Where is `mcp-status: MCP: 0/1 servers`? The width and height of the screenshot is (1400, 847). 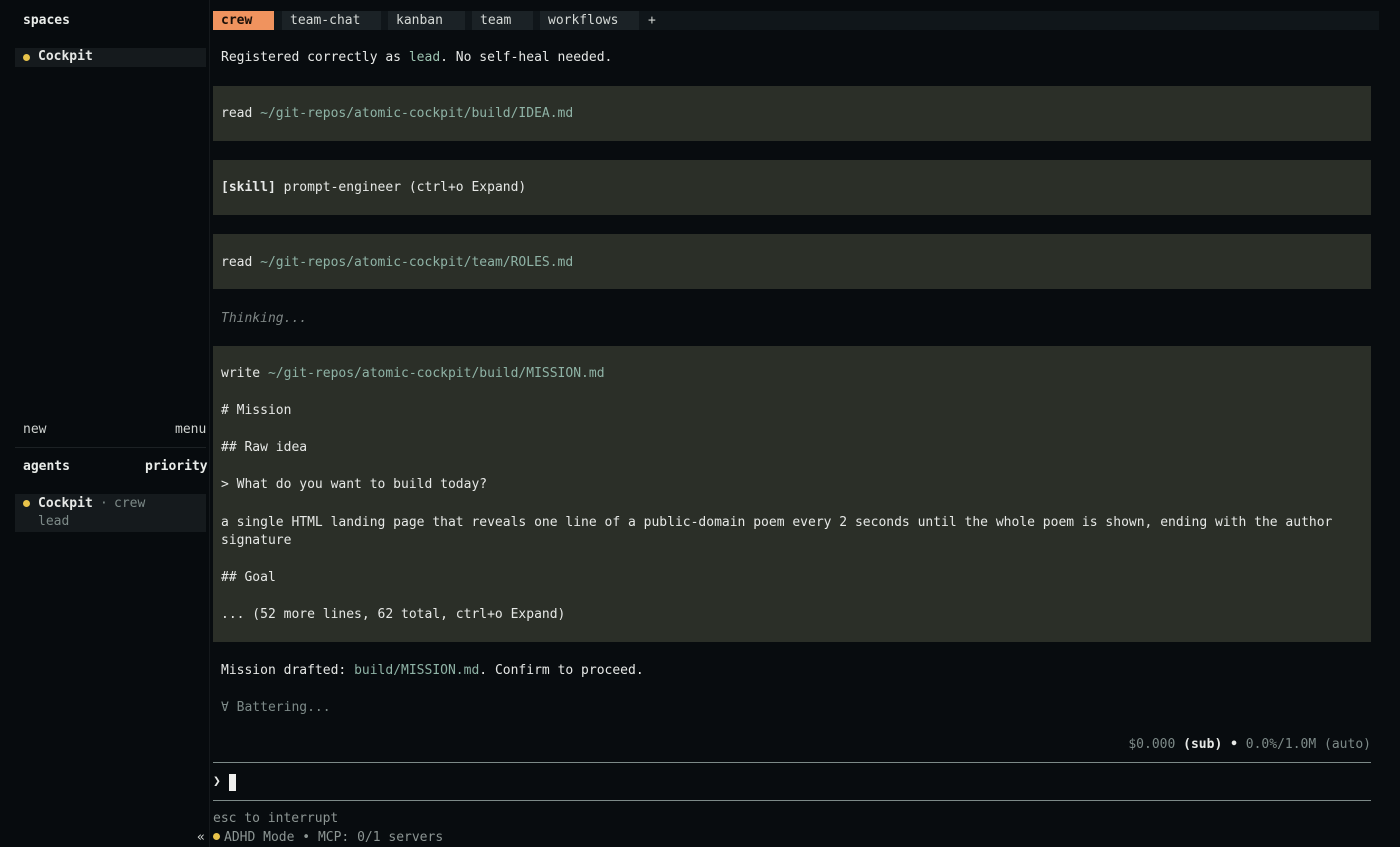 mcp-status: MCP: 0/1 servers is located at coordinates (380, 837).